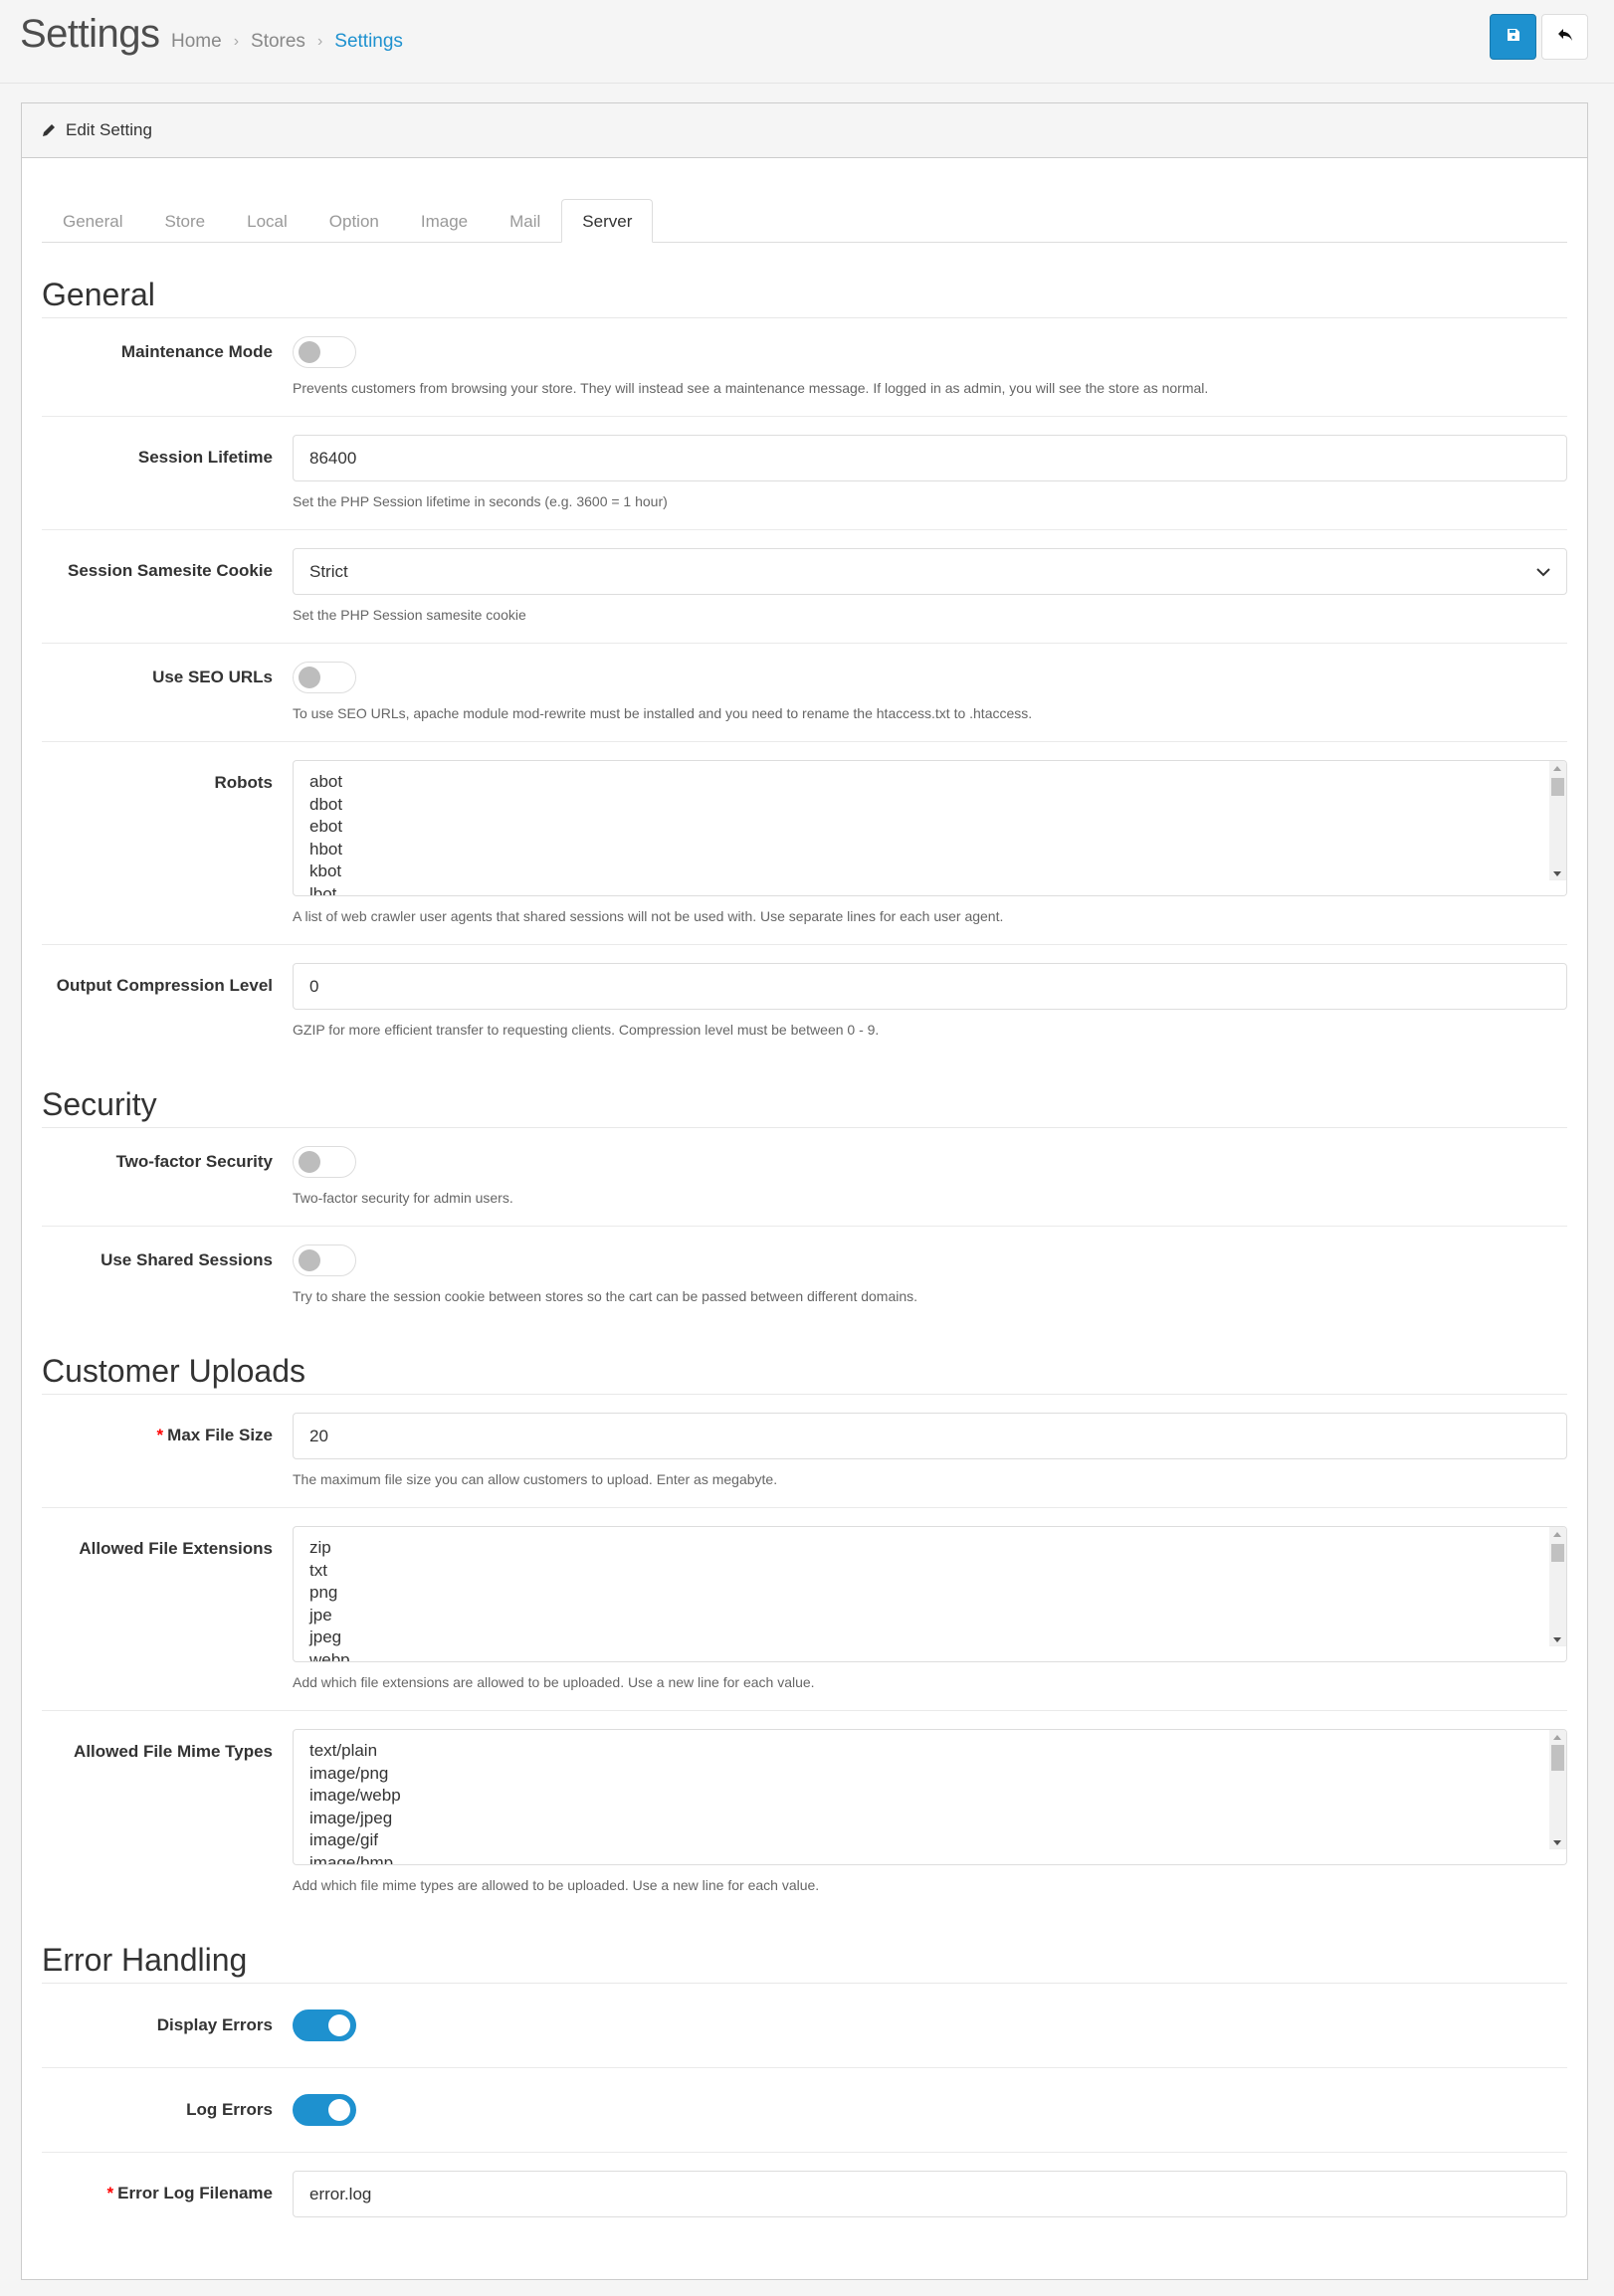 The width and height of the screenshot is (1614, 2296). What do you see at coordinates (368, 42) in the screenshot?
I see `breadcrumb-settings: Settings` at bounding box center [368, 42].